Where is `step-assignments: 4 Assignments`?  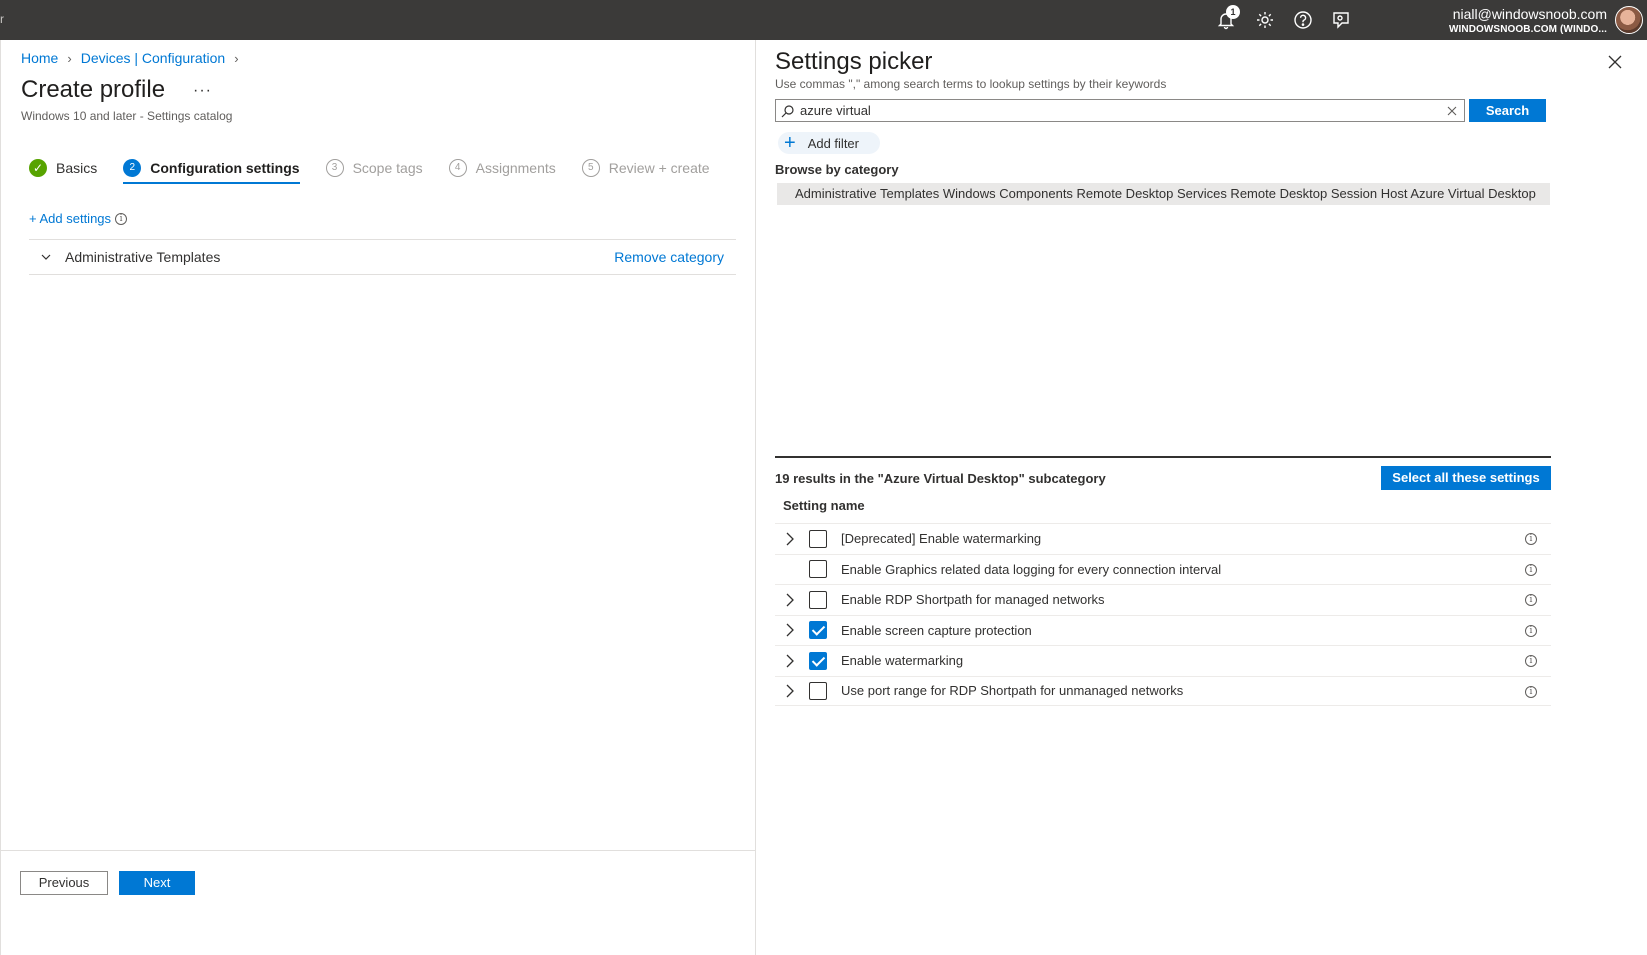 step-assignments: 4 Assignments is located at coordinates (502, 168).